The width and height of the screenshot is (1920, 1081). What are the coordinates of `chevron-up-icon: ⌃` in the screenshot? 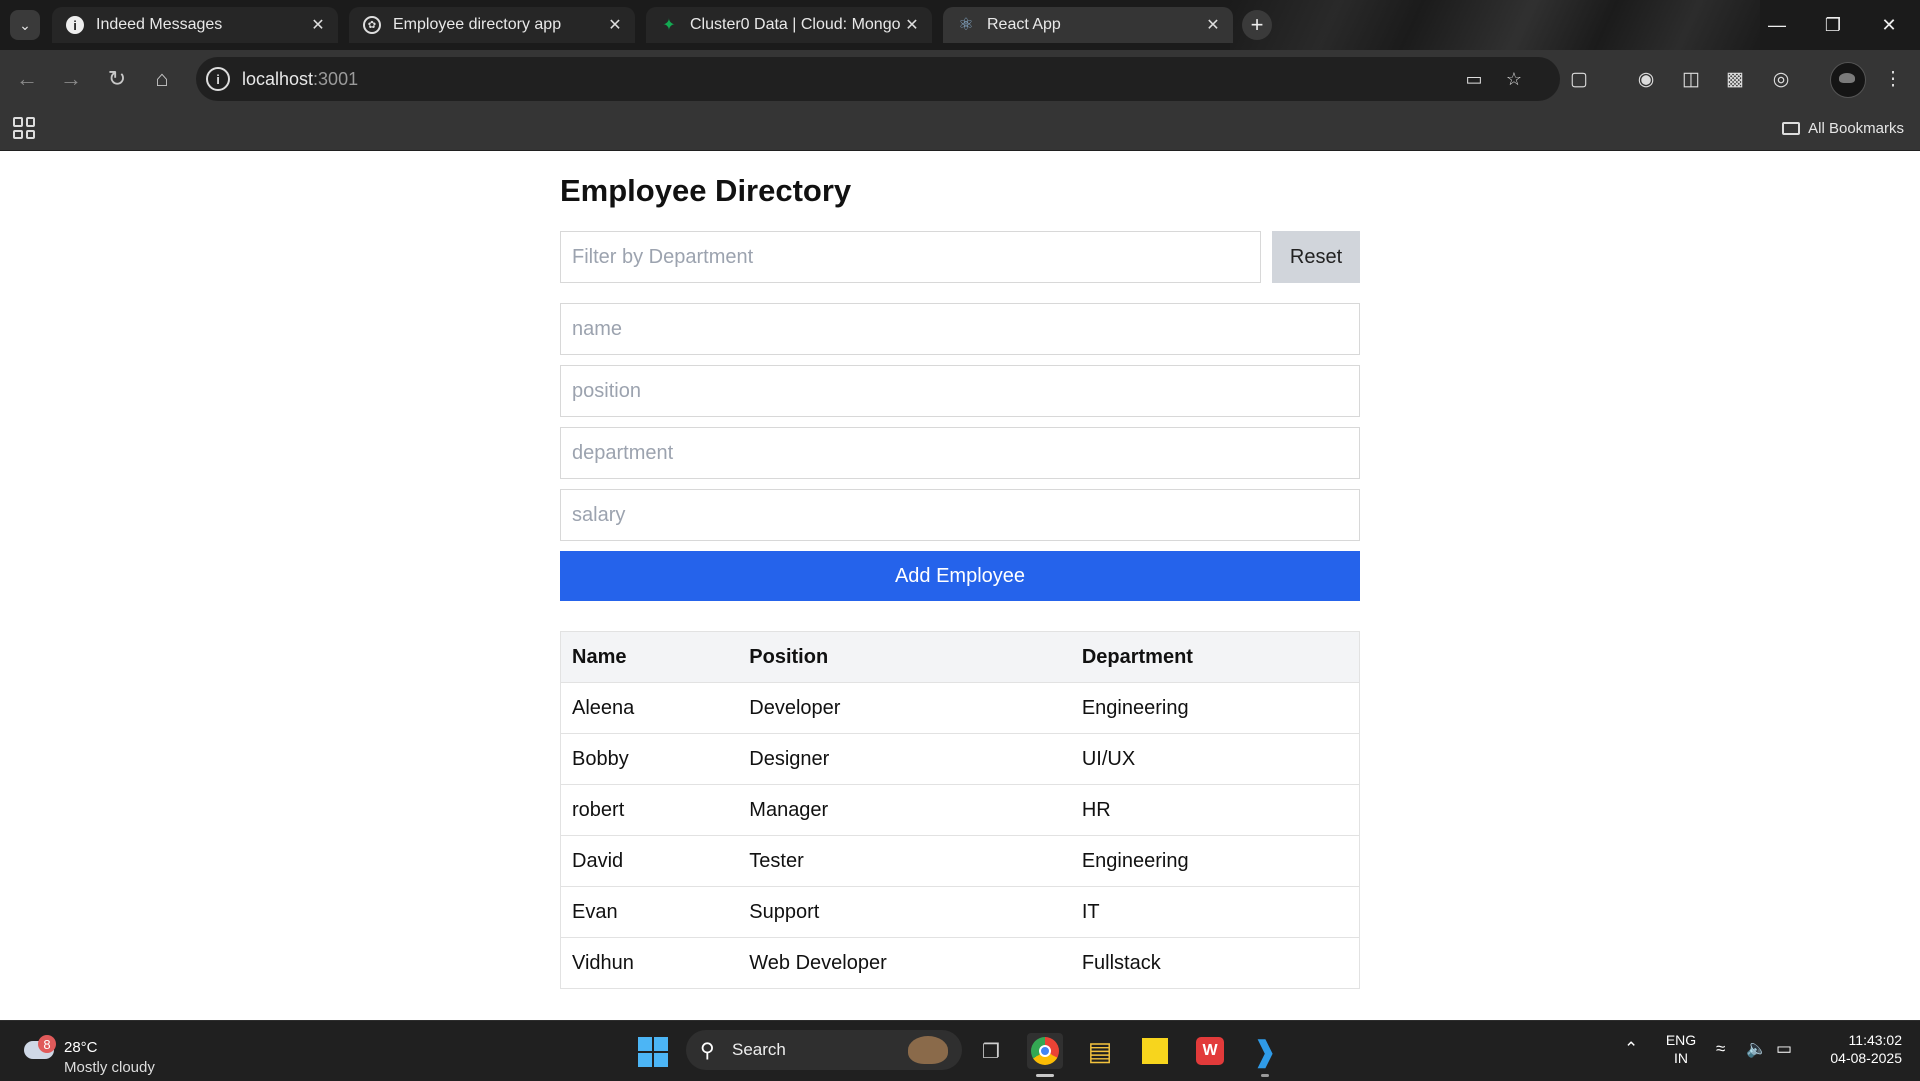 It's located at (1631, 1049).